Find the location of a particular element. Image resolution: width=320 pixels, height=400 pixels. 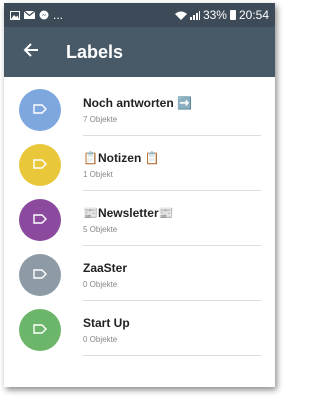

label-name: 📰Newsletter📰 is located at coordinates (128, 213).